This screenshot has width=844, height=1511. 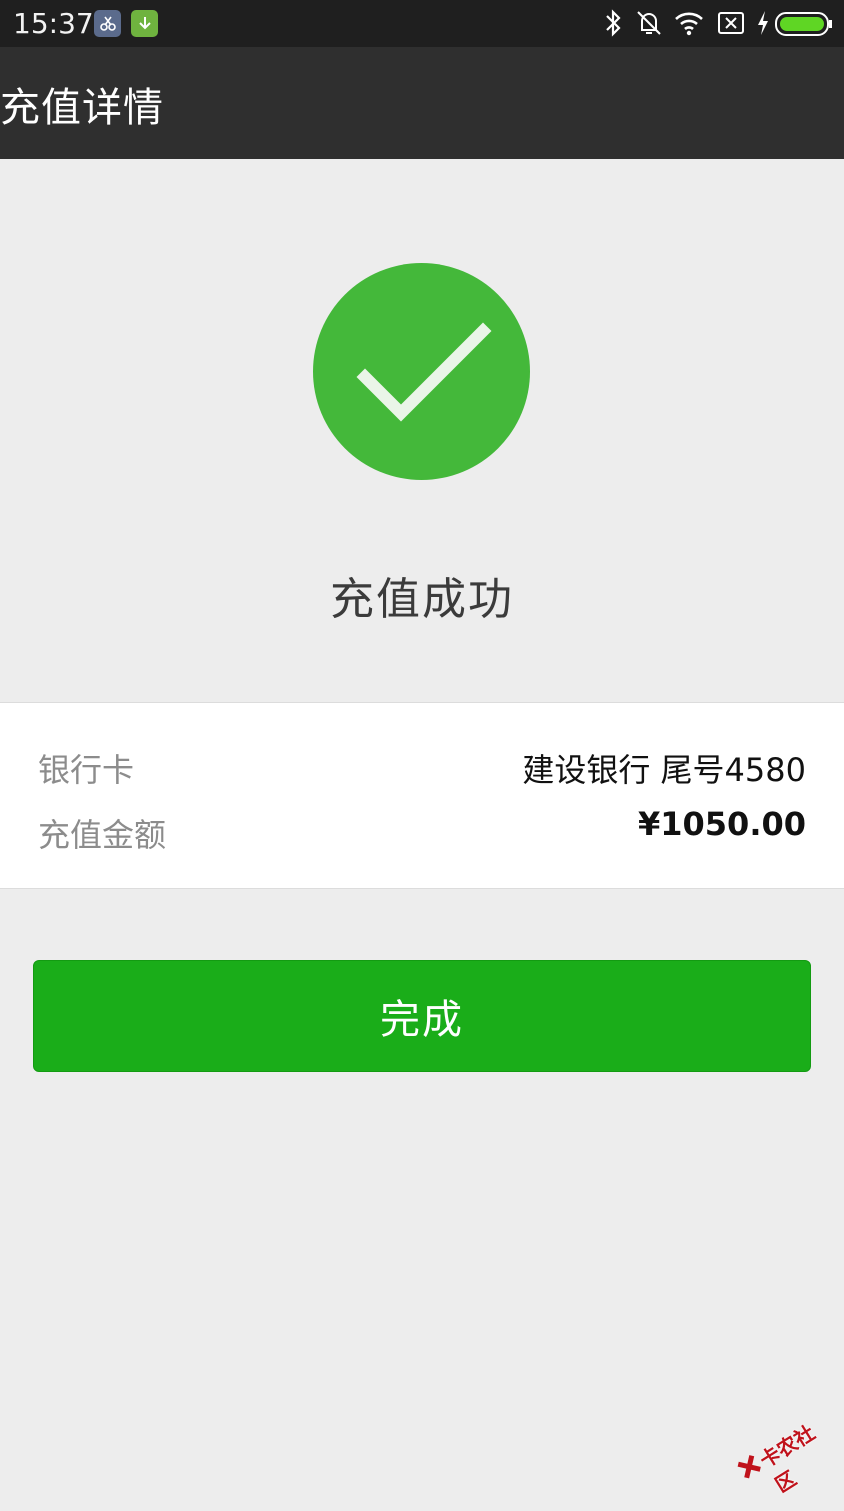 What do you see at coordinates (53, 23) in the screenshot?
I see `status-time: 15:37` at bounding box center [53, 23].